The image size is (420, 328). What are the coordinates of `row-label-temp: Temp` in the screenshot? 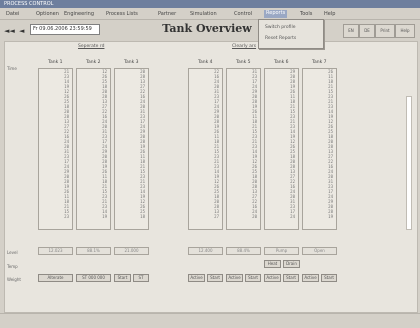 It's located at (12, 266).